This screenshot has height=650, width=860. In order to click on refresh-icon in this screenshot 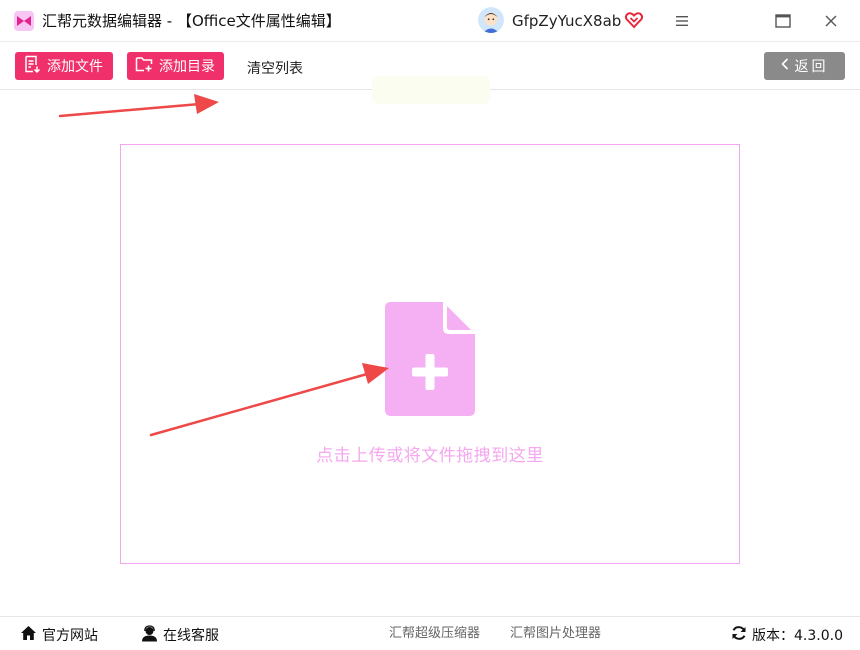, I will do `click(741, 635)`.